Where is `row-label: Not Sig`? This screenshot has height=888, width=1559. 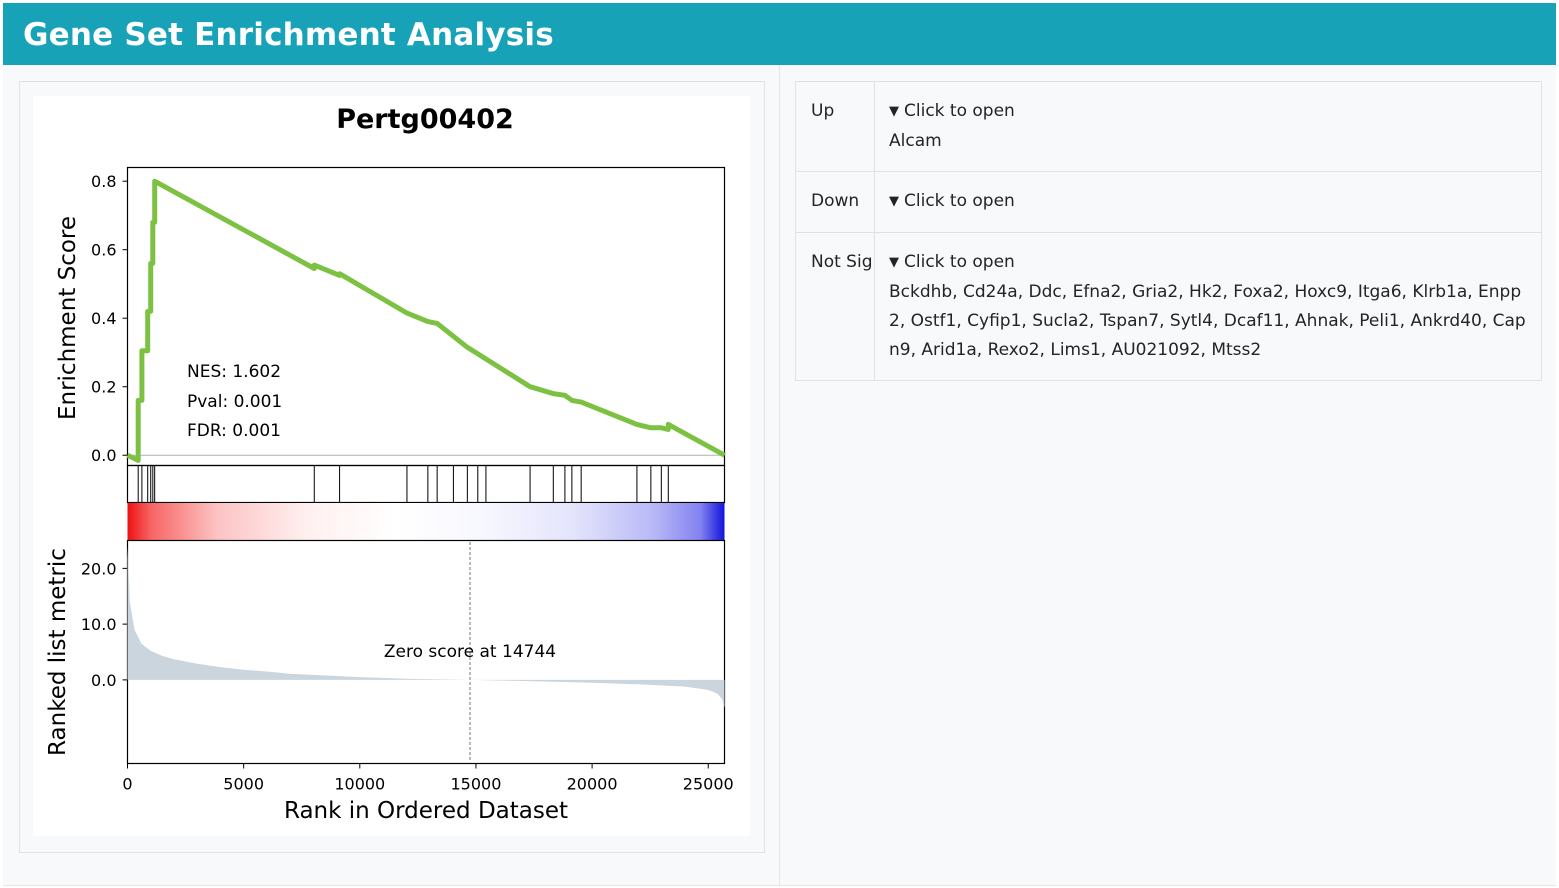
row-label: Not Sig is located at coordinates (835, 306).